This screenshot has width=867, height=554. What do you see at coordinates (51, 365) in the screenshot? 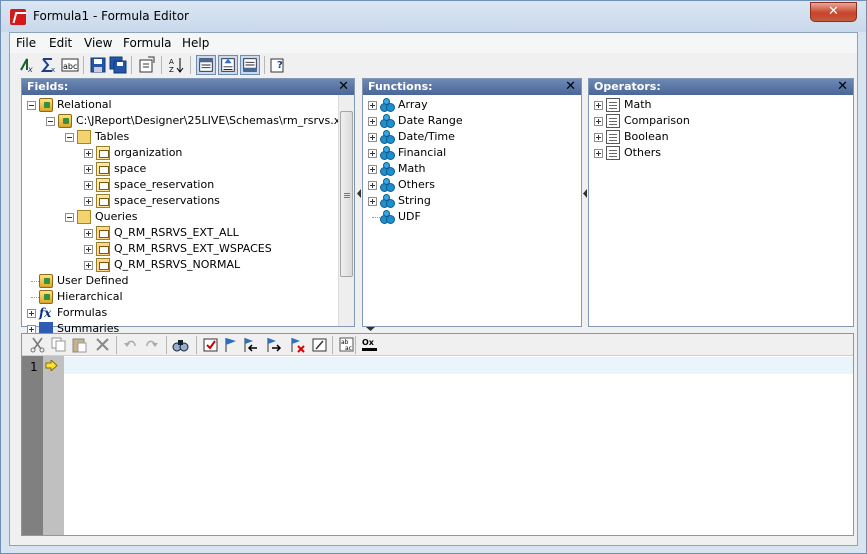
I see `current-line-arrow-icon` at bounding box center [51, 365].